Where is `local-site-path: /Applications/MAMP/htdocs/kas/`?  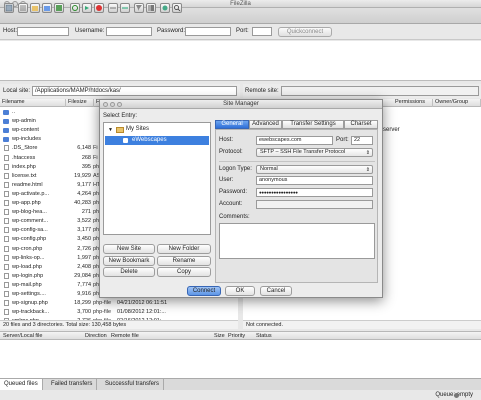 local-site-path: /Applications/MAMP/htdocs/kas/ is located at coordinates (134, 91).